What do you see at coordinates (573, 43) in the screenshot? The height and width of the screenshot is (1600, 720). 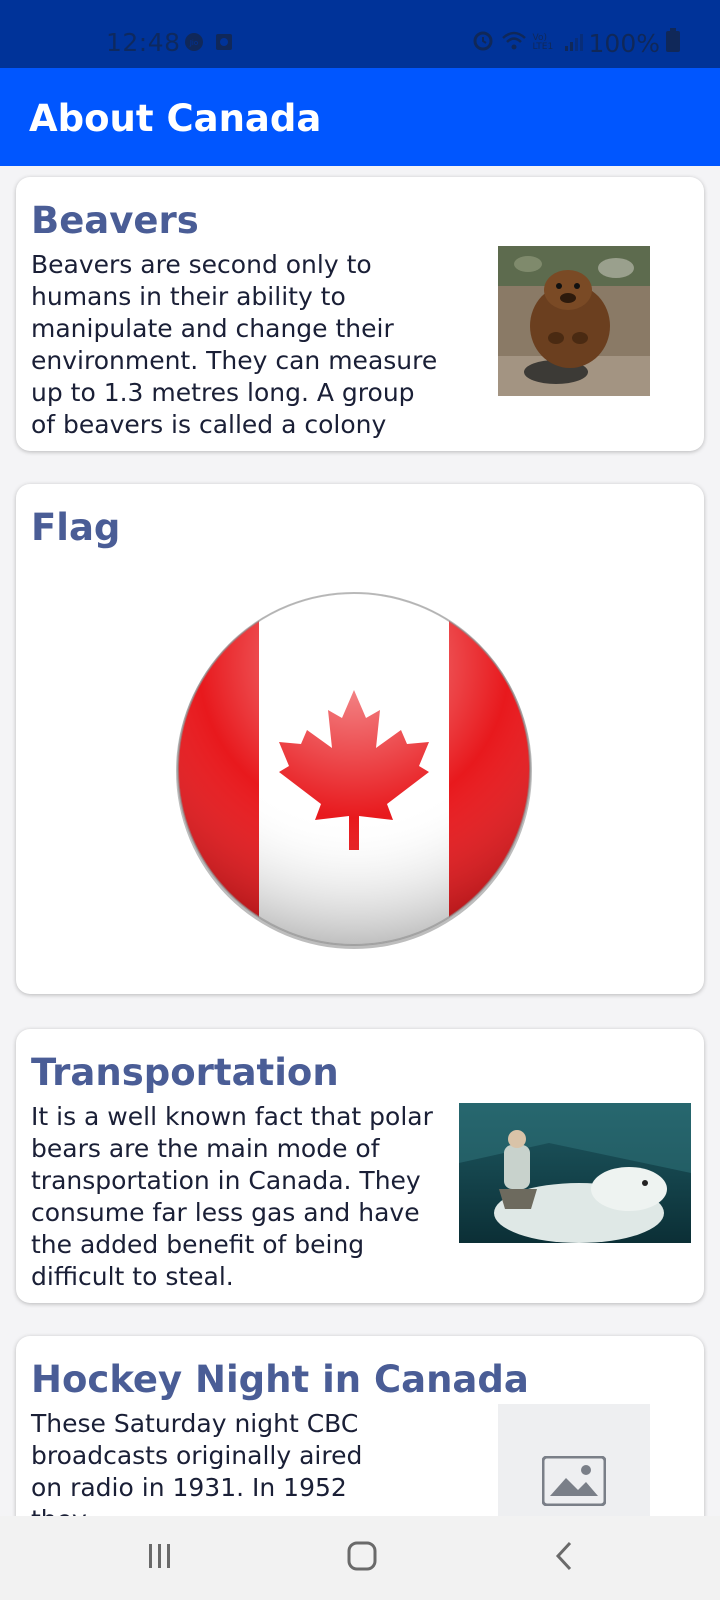 I see `signal-icon` at bounding box center [573, 43].